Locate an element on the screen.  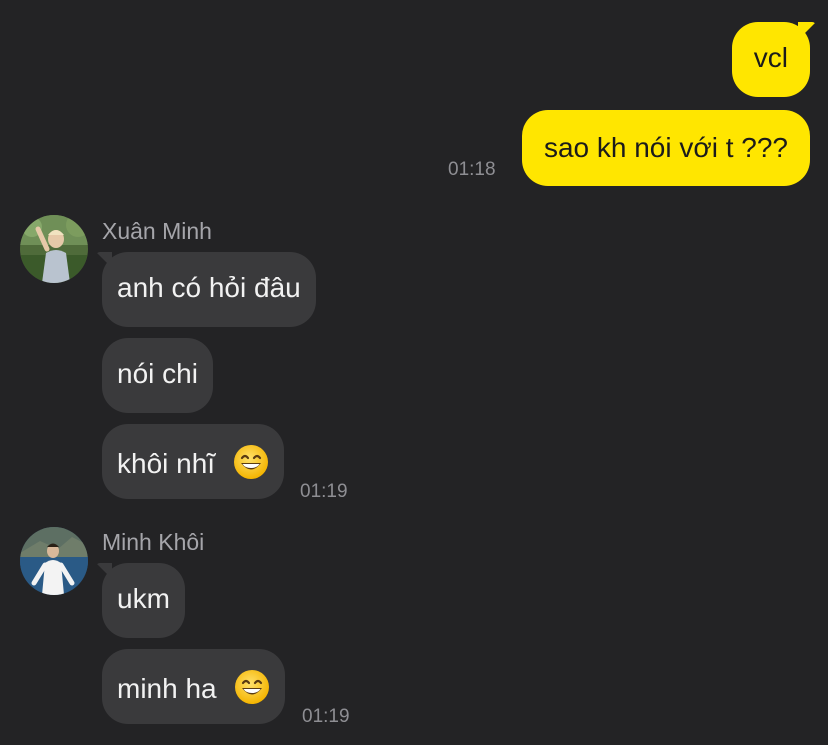
incoming-message-bubble: anh có hỏi đâu is located at coordinates (206, 289).